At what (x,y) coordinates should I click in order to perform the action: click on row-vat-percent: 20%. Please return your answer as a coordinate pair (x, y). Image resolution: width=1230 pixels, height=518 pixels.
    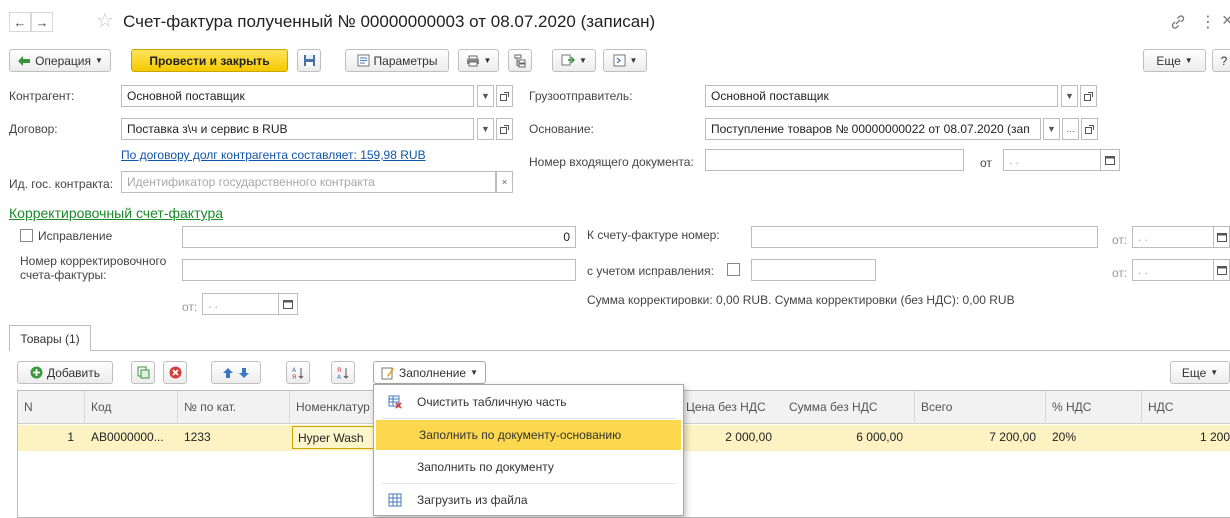
    Looking at the image, I should click on (1064, 437).